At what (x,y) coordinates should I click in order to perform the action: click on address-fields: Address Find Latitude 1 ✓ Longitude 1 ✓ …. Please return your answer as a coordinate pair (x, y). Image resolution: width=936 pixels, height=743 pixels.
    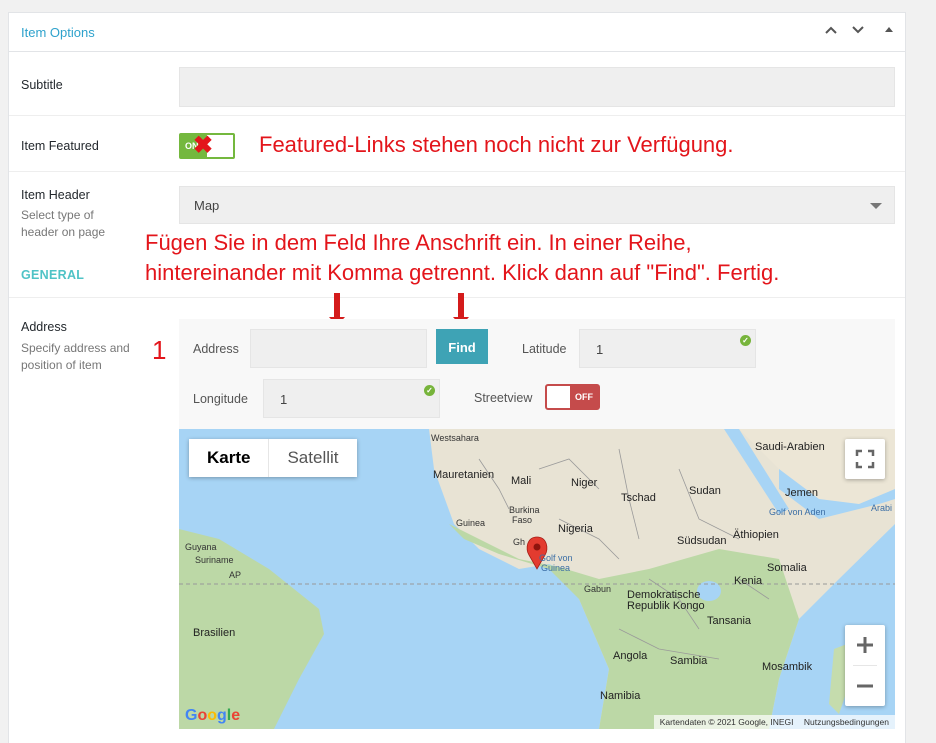
    Looking at the image, I should click on (537, 374).